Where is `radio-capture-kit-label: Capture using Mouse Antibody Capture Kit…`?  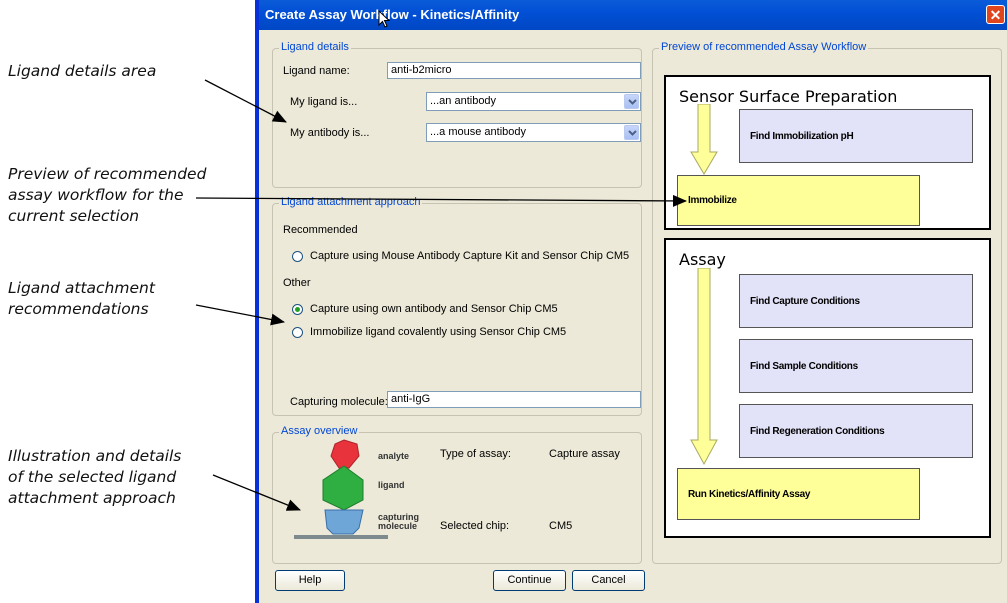 radio-capture-kit-label: Capture using Mouse Antibody Capture Kit… is located at coordinates (469, 256).